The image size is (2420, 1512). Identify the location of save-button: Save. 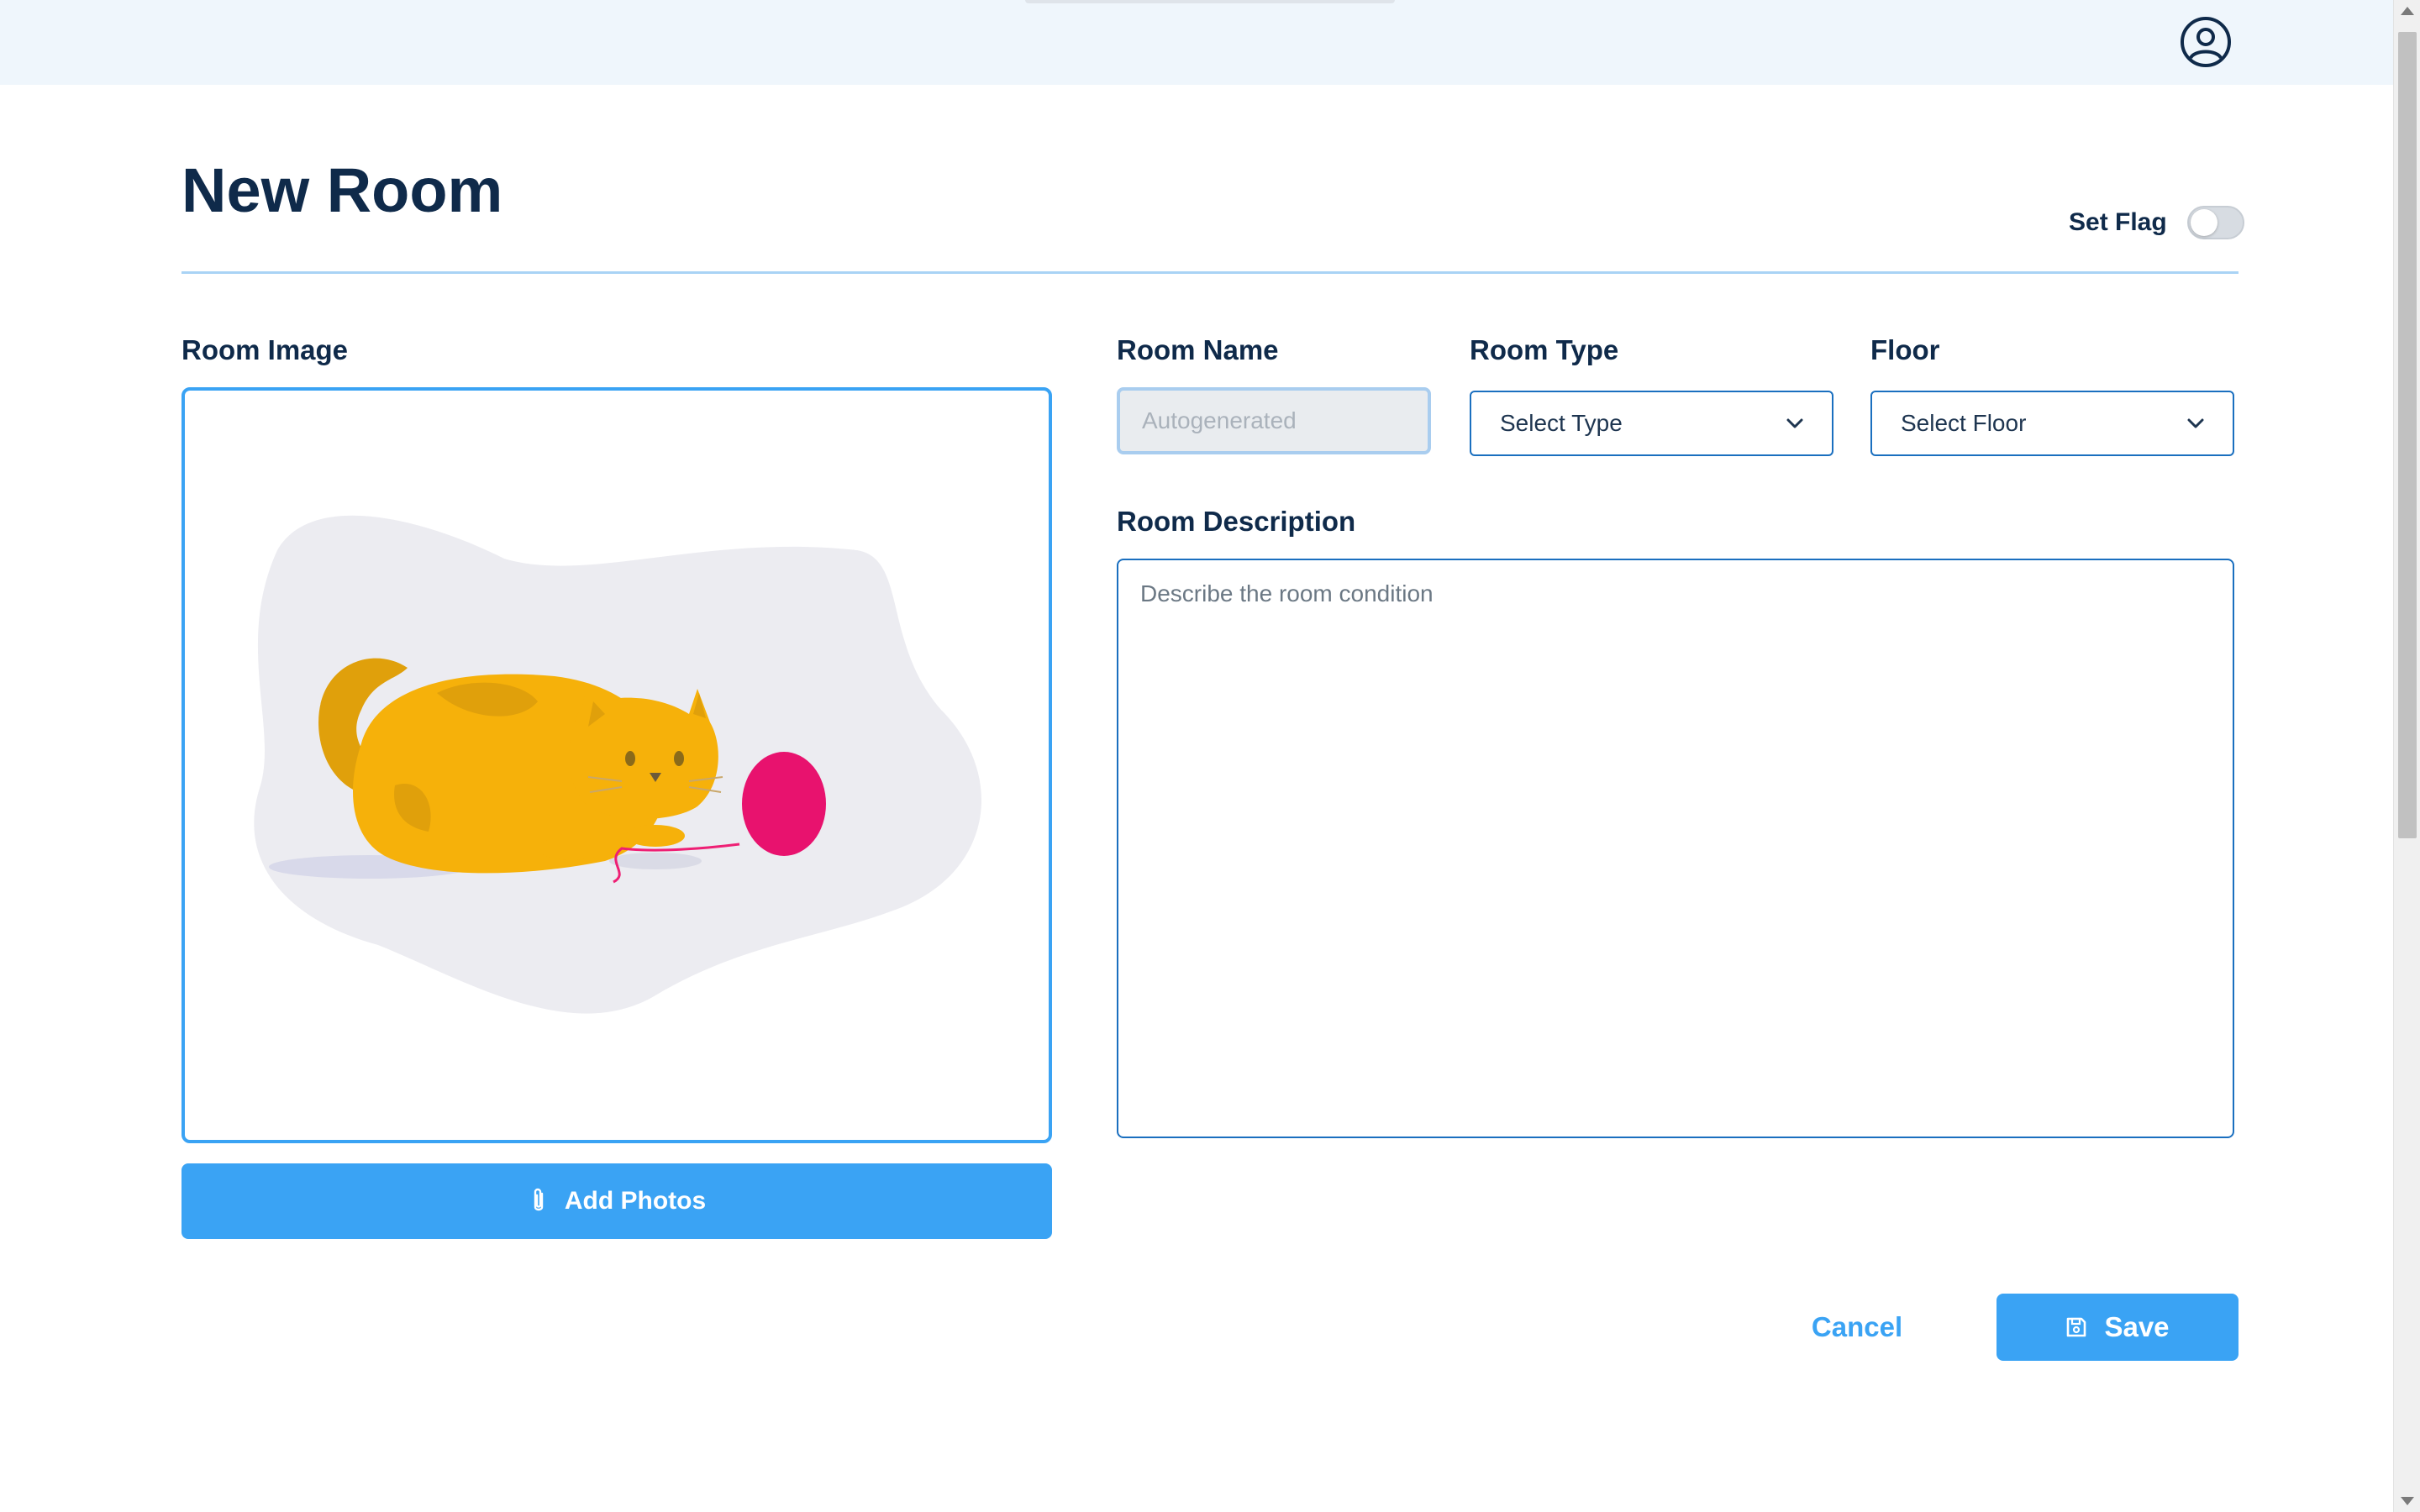
(2117, 1327).